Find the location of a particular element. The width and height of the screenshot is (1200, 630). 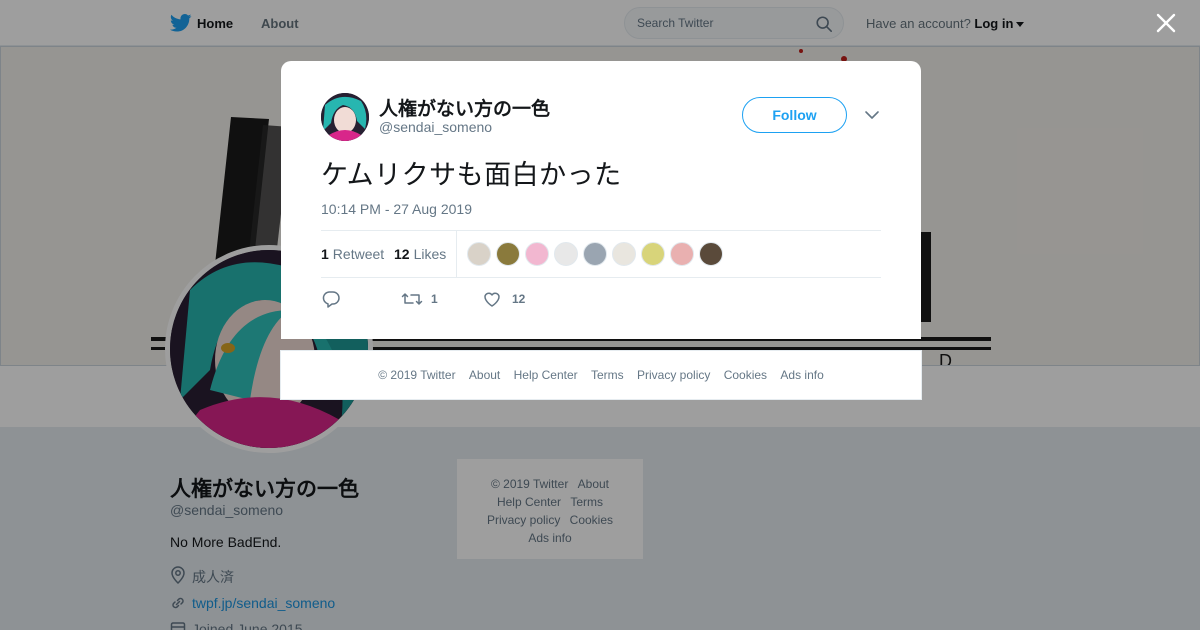

like-stat-count: 12 is located at coordinates (402, 254).